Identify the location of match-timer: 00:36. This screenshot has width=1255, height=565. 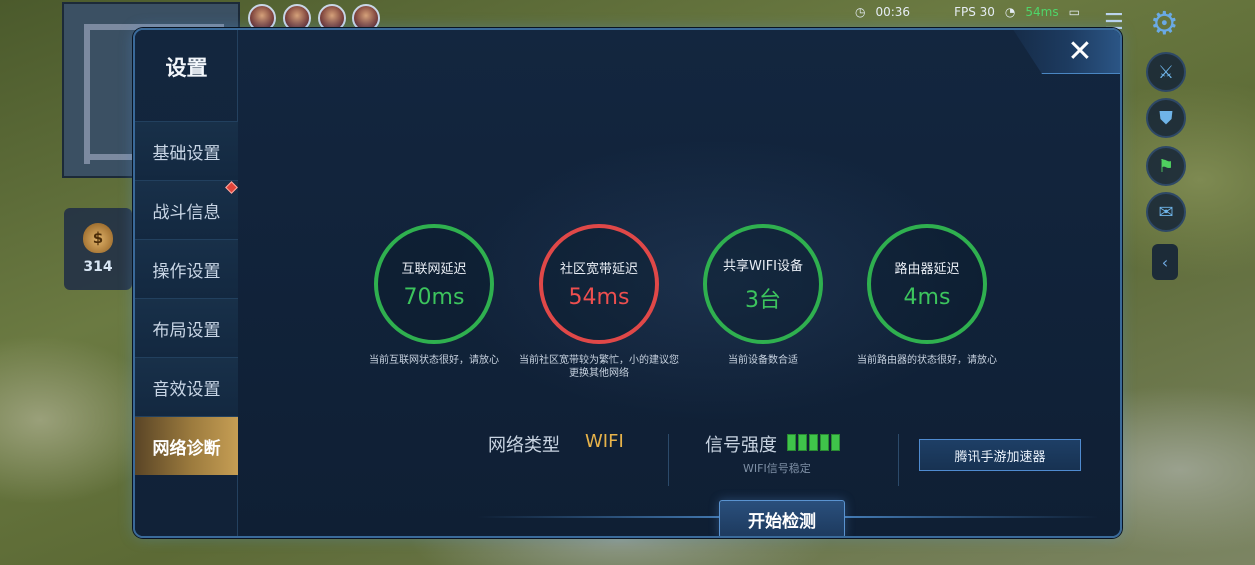
(893, 12).